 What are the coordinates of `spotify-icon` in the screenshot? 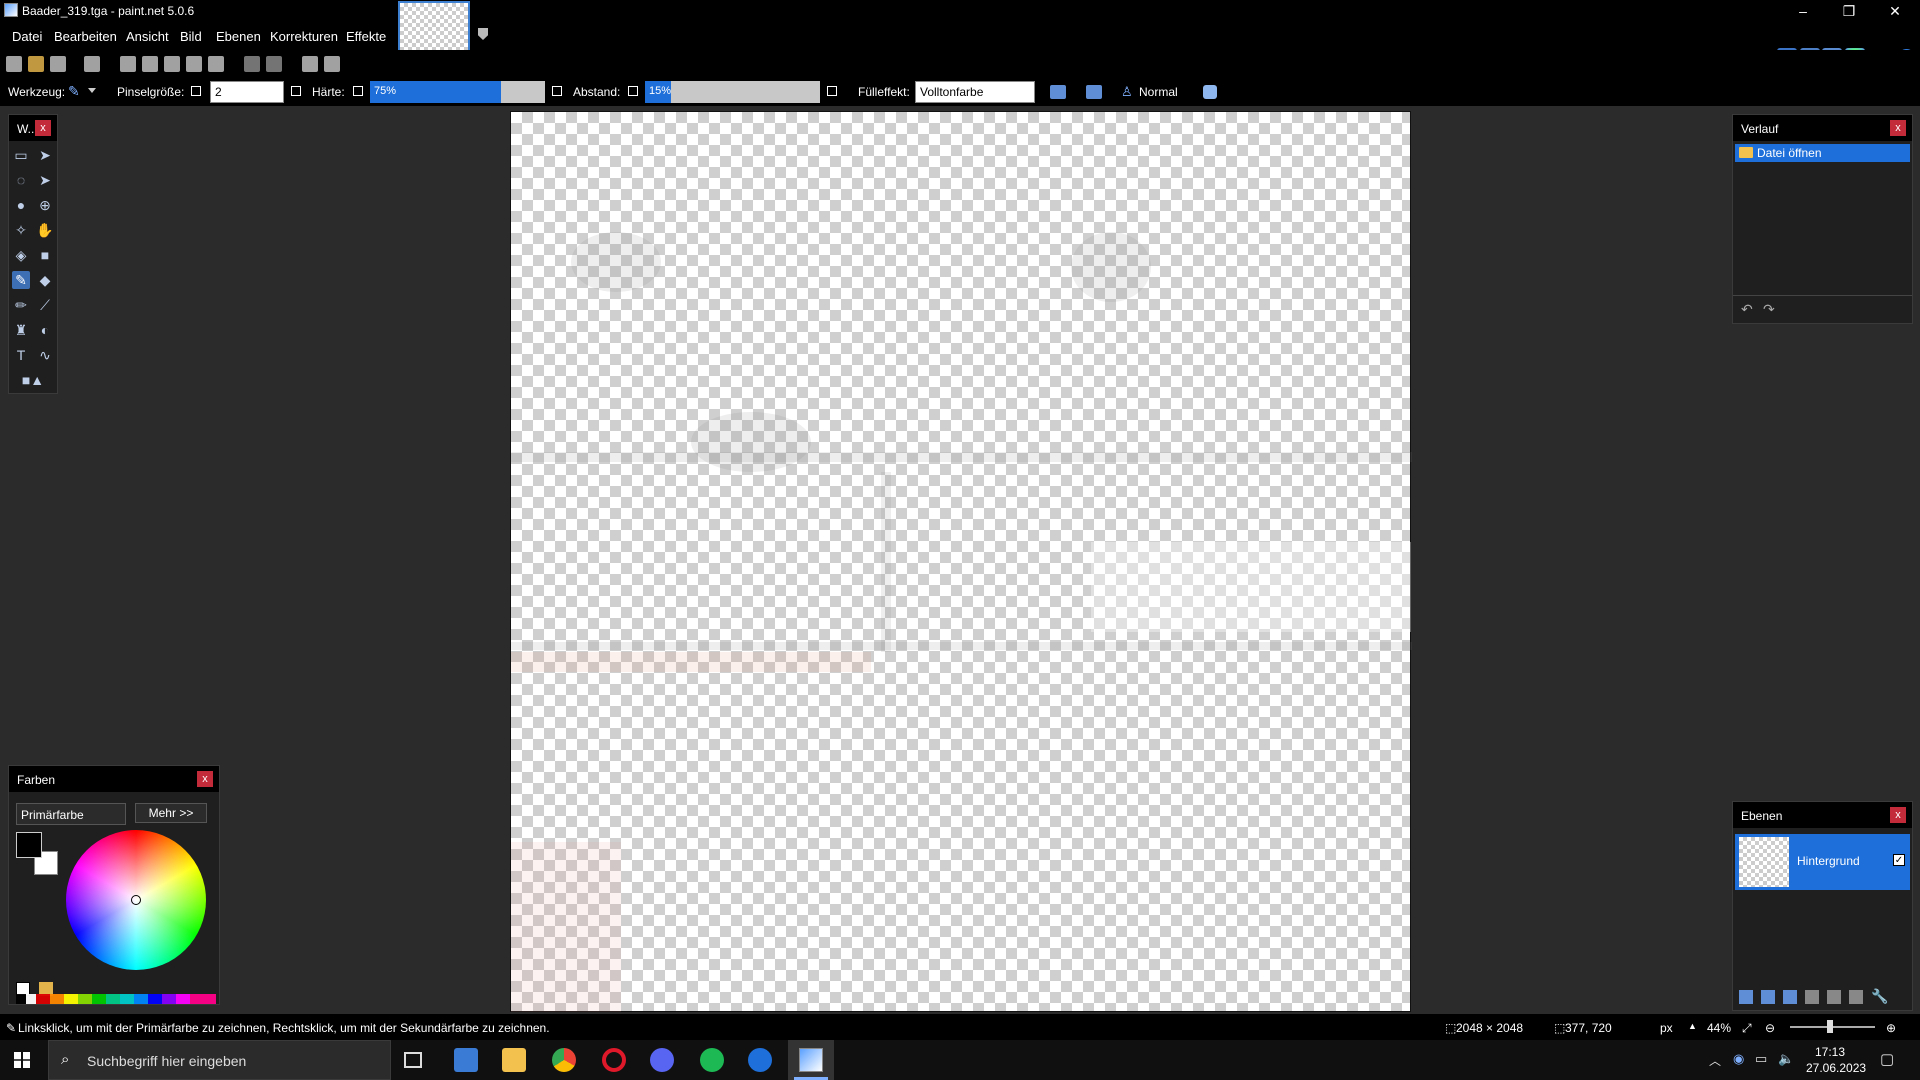 It's located at (712, 1060).